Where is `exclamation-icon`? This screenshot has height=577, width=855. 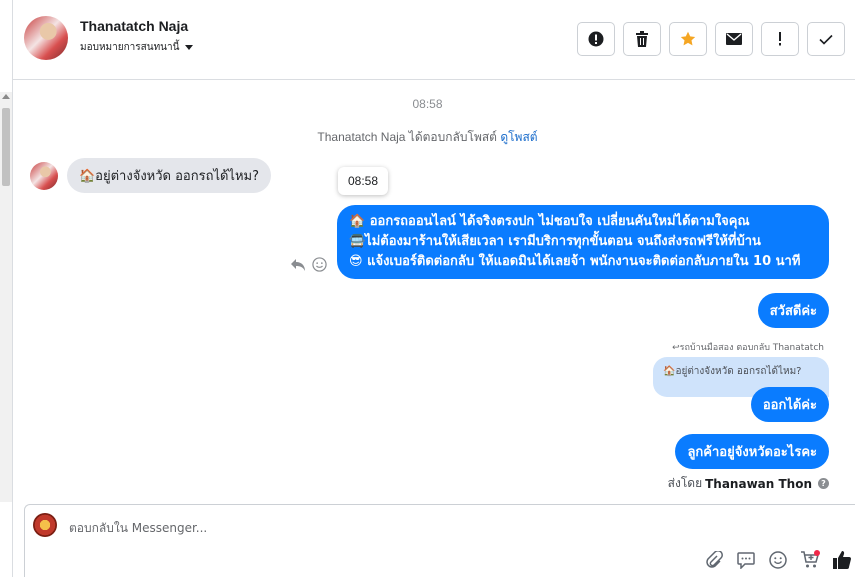
exclamation-icon is located at coordinates (780, 39).